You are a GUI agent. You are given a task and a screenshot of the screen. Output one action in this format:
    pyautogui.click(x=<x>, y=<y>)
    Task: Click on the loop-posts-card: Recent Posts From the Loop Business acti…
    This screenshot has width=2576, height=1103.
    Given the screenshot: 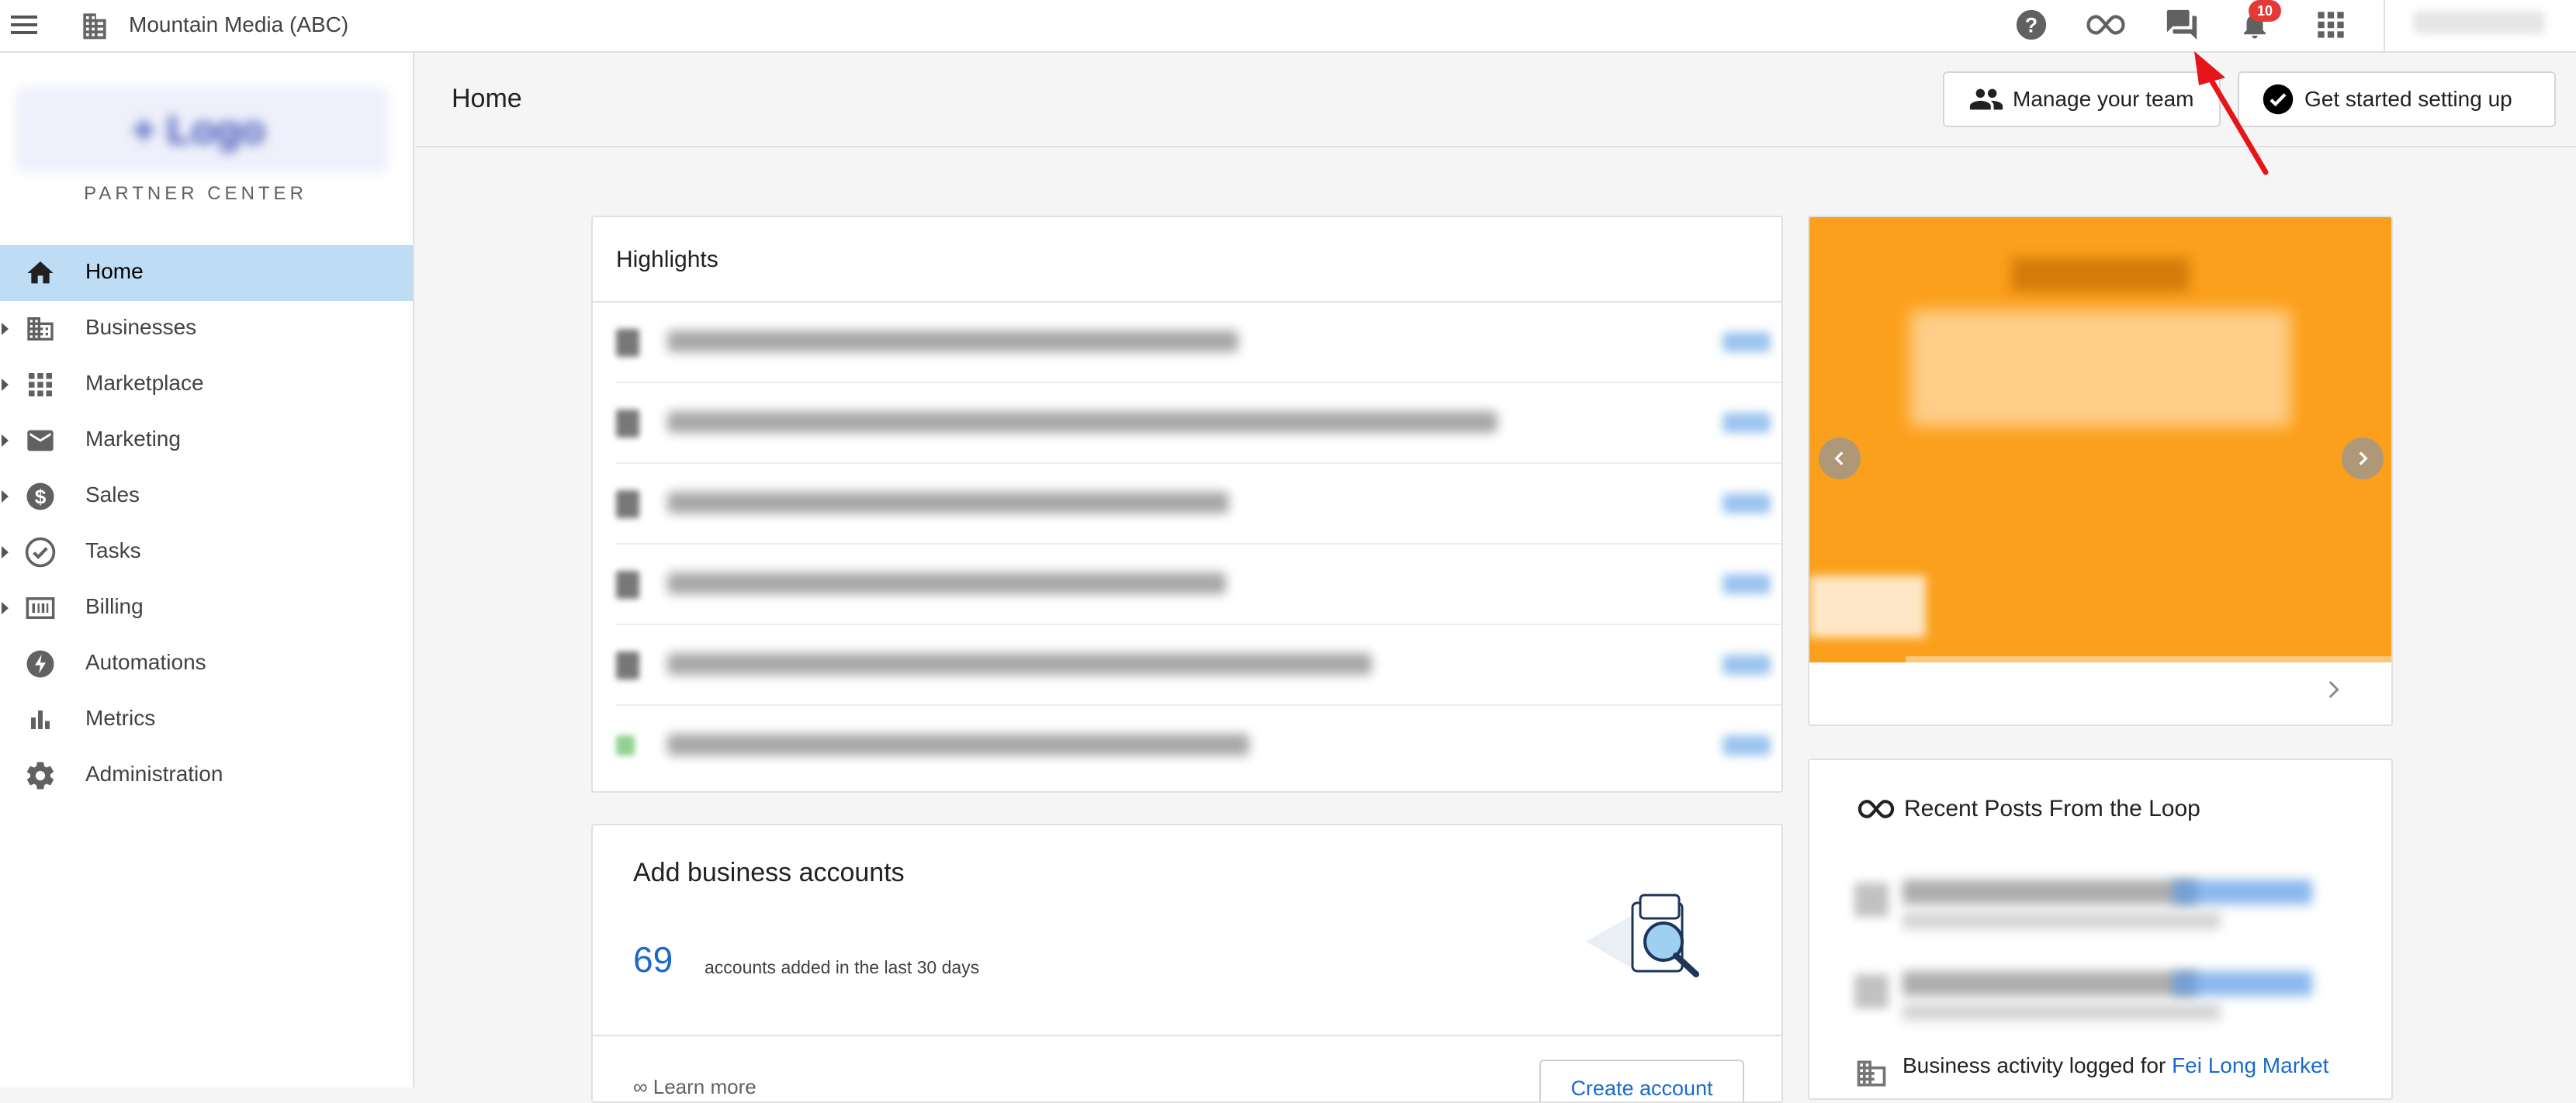 What is the action you would take?
    pyautogui.click(x=2100, y=930)
    